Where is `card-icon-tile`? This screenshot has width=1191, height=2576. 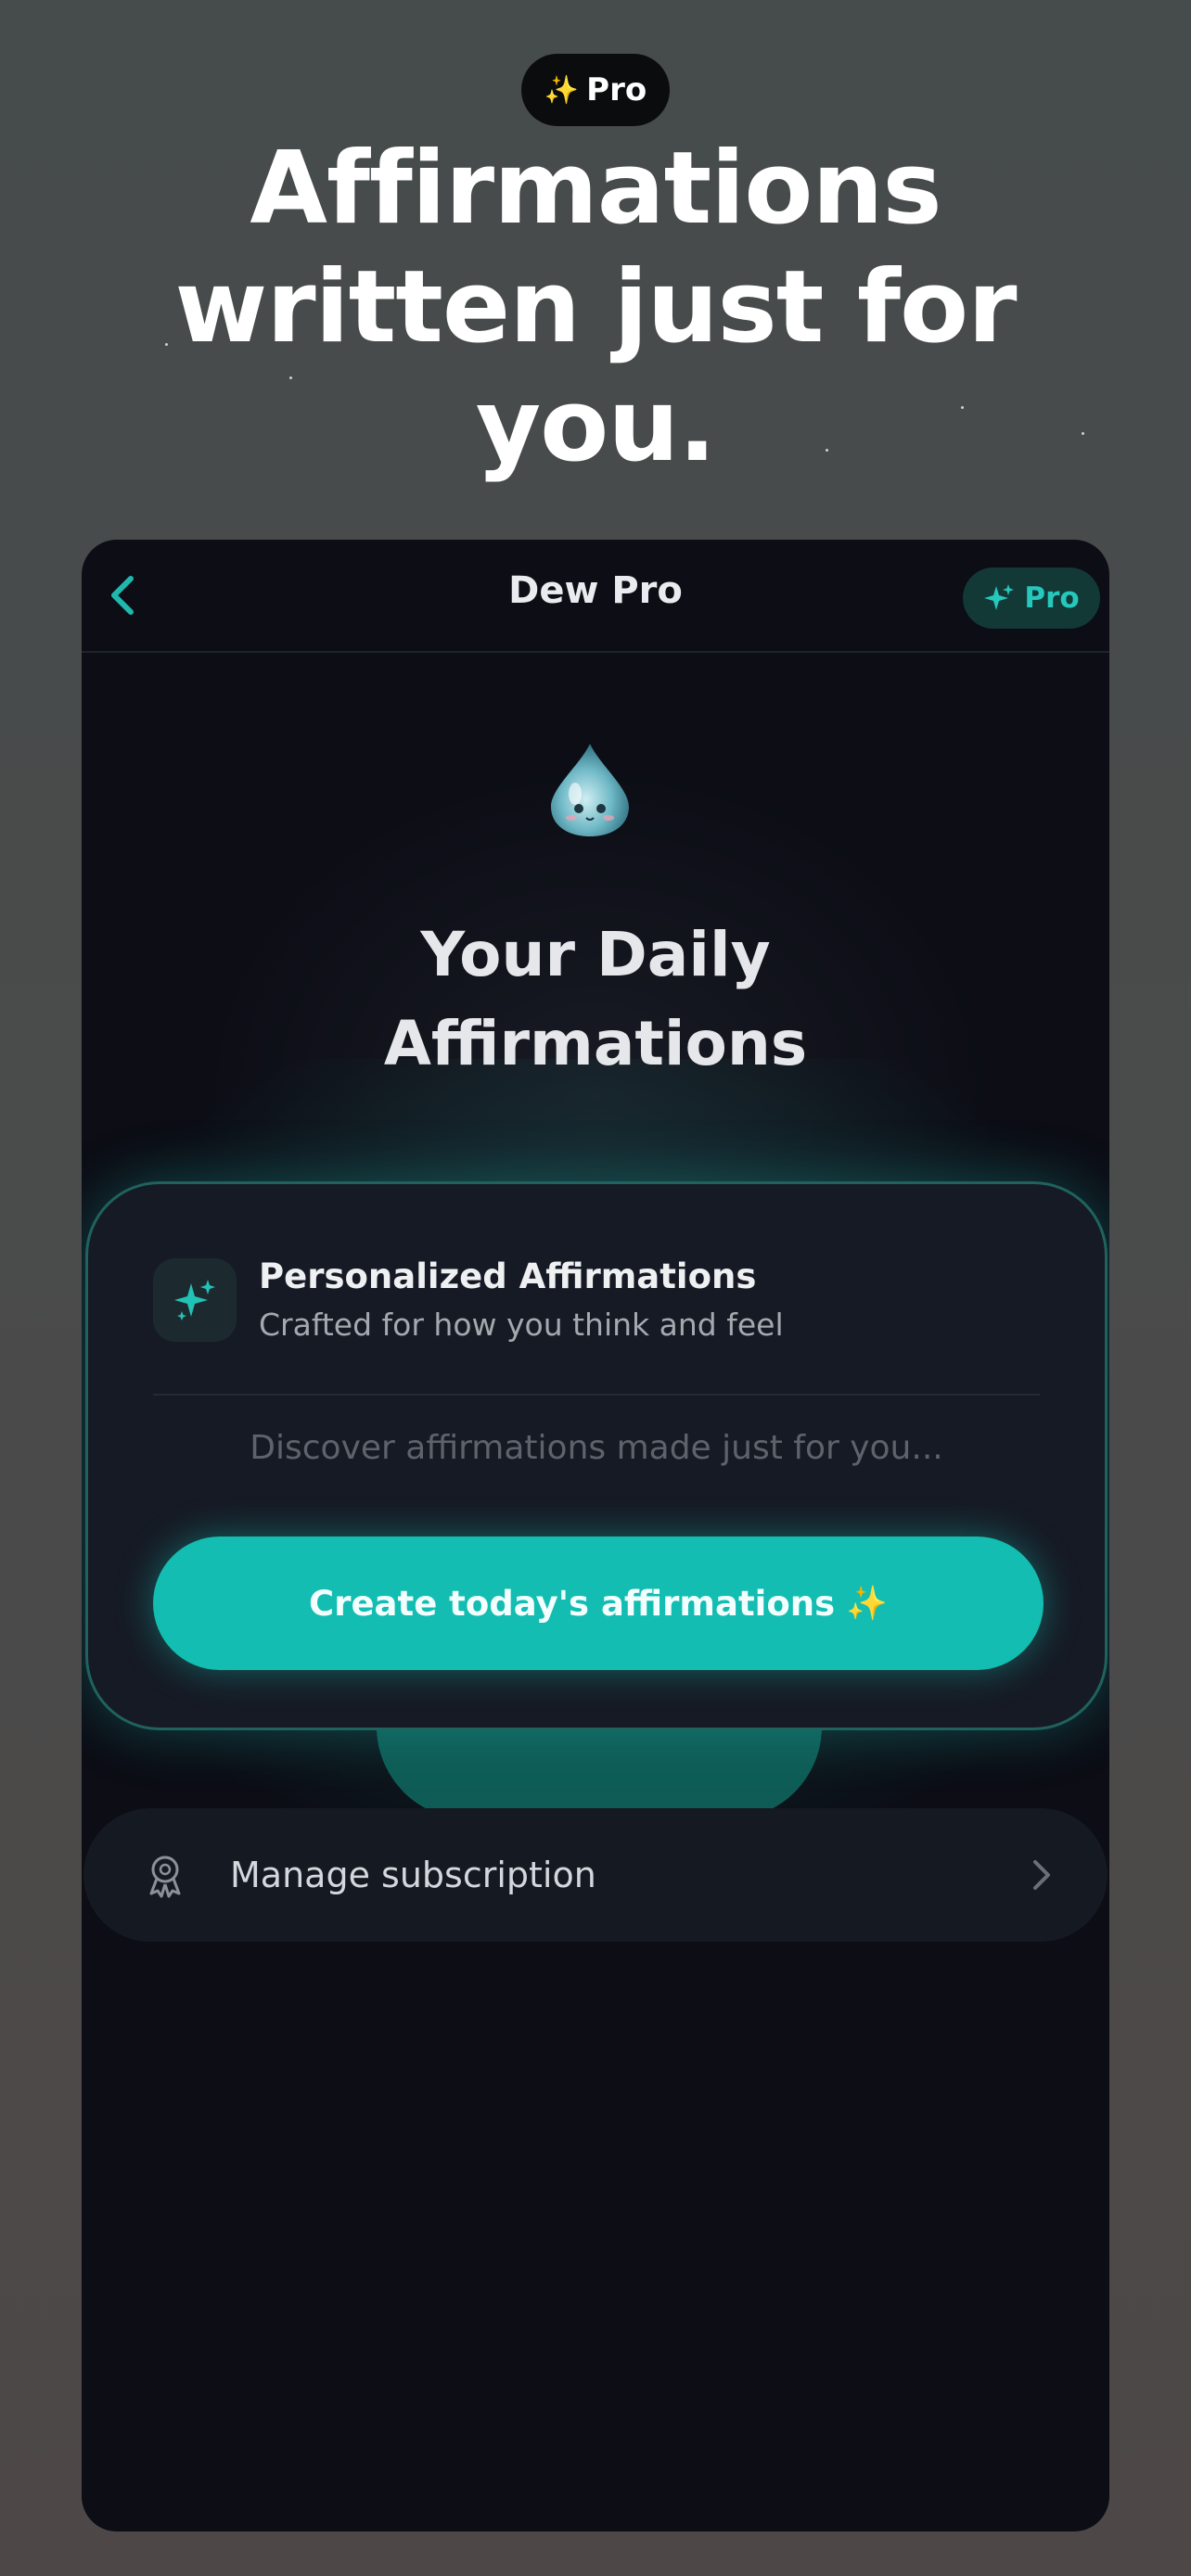 card-icon-tile is located at coordinates (195, 1300).